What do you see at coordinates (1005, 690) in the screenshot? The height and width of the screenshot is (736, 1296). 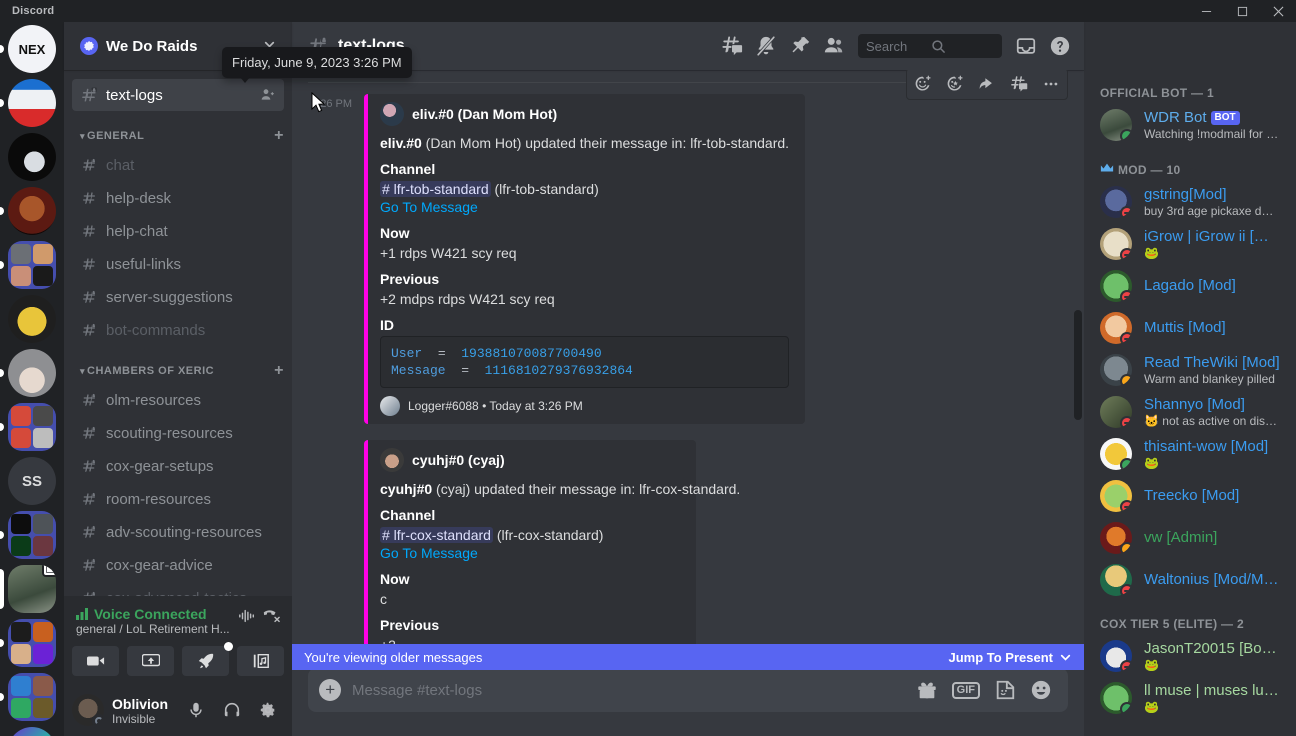 I see `sticker-icon` at bounding box center [1005, 690].